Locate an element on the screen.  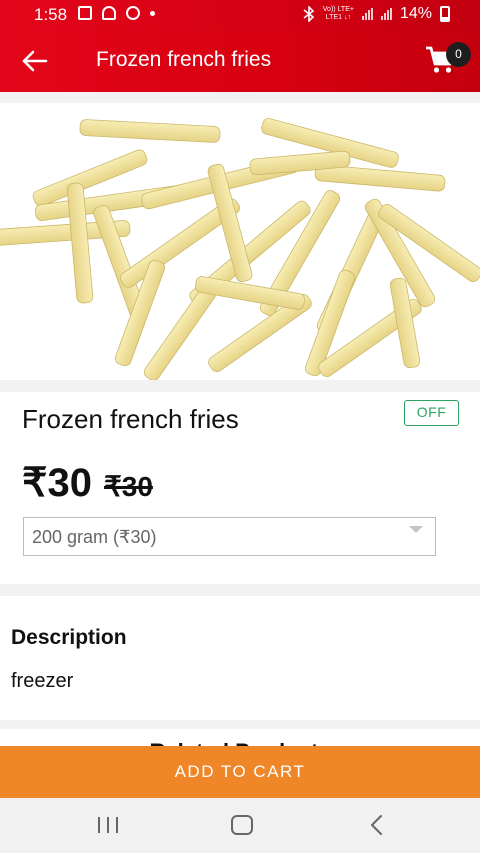
chevron-down-icon is located at coordinates (416, 529).